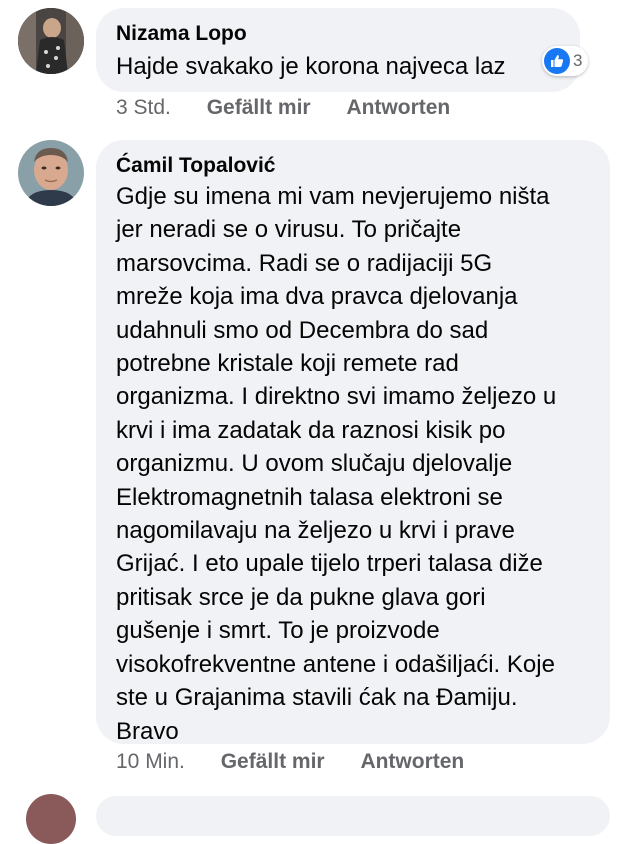  What do you see at coordinates (143, 108) in the screenshot?
I see `comment-timestamp: 3 Std.` at bounding box center [143, 108].